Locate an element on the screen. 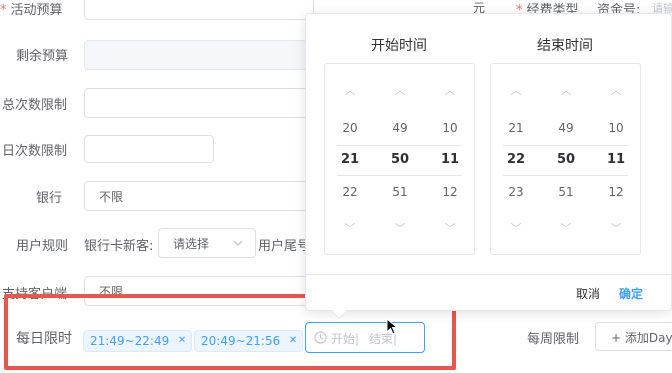  total-limit-input is located at coordinates (199, 103).